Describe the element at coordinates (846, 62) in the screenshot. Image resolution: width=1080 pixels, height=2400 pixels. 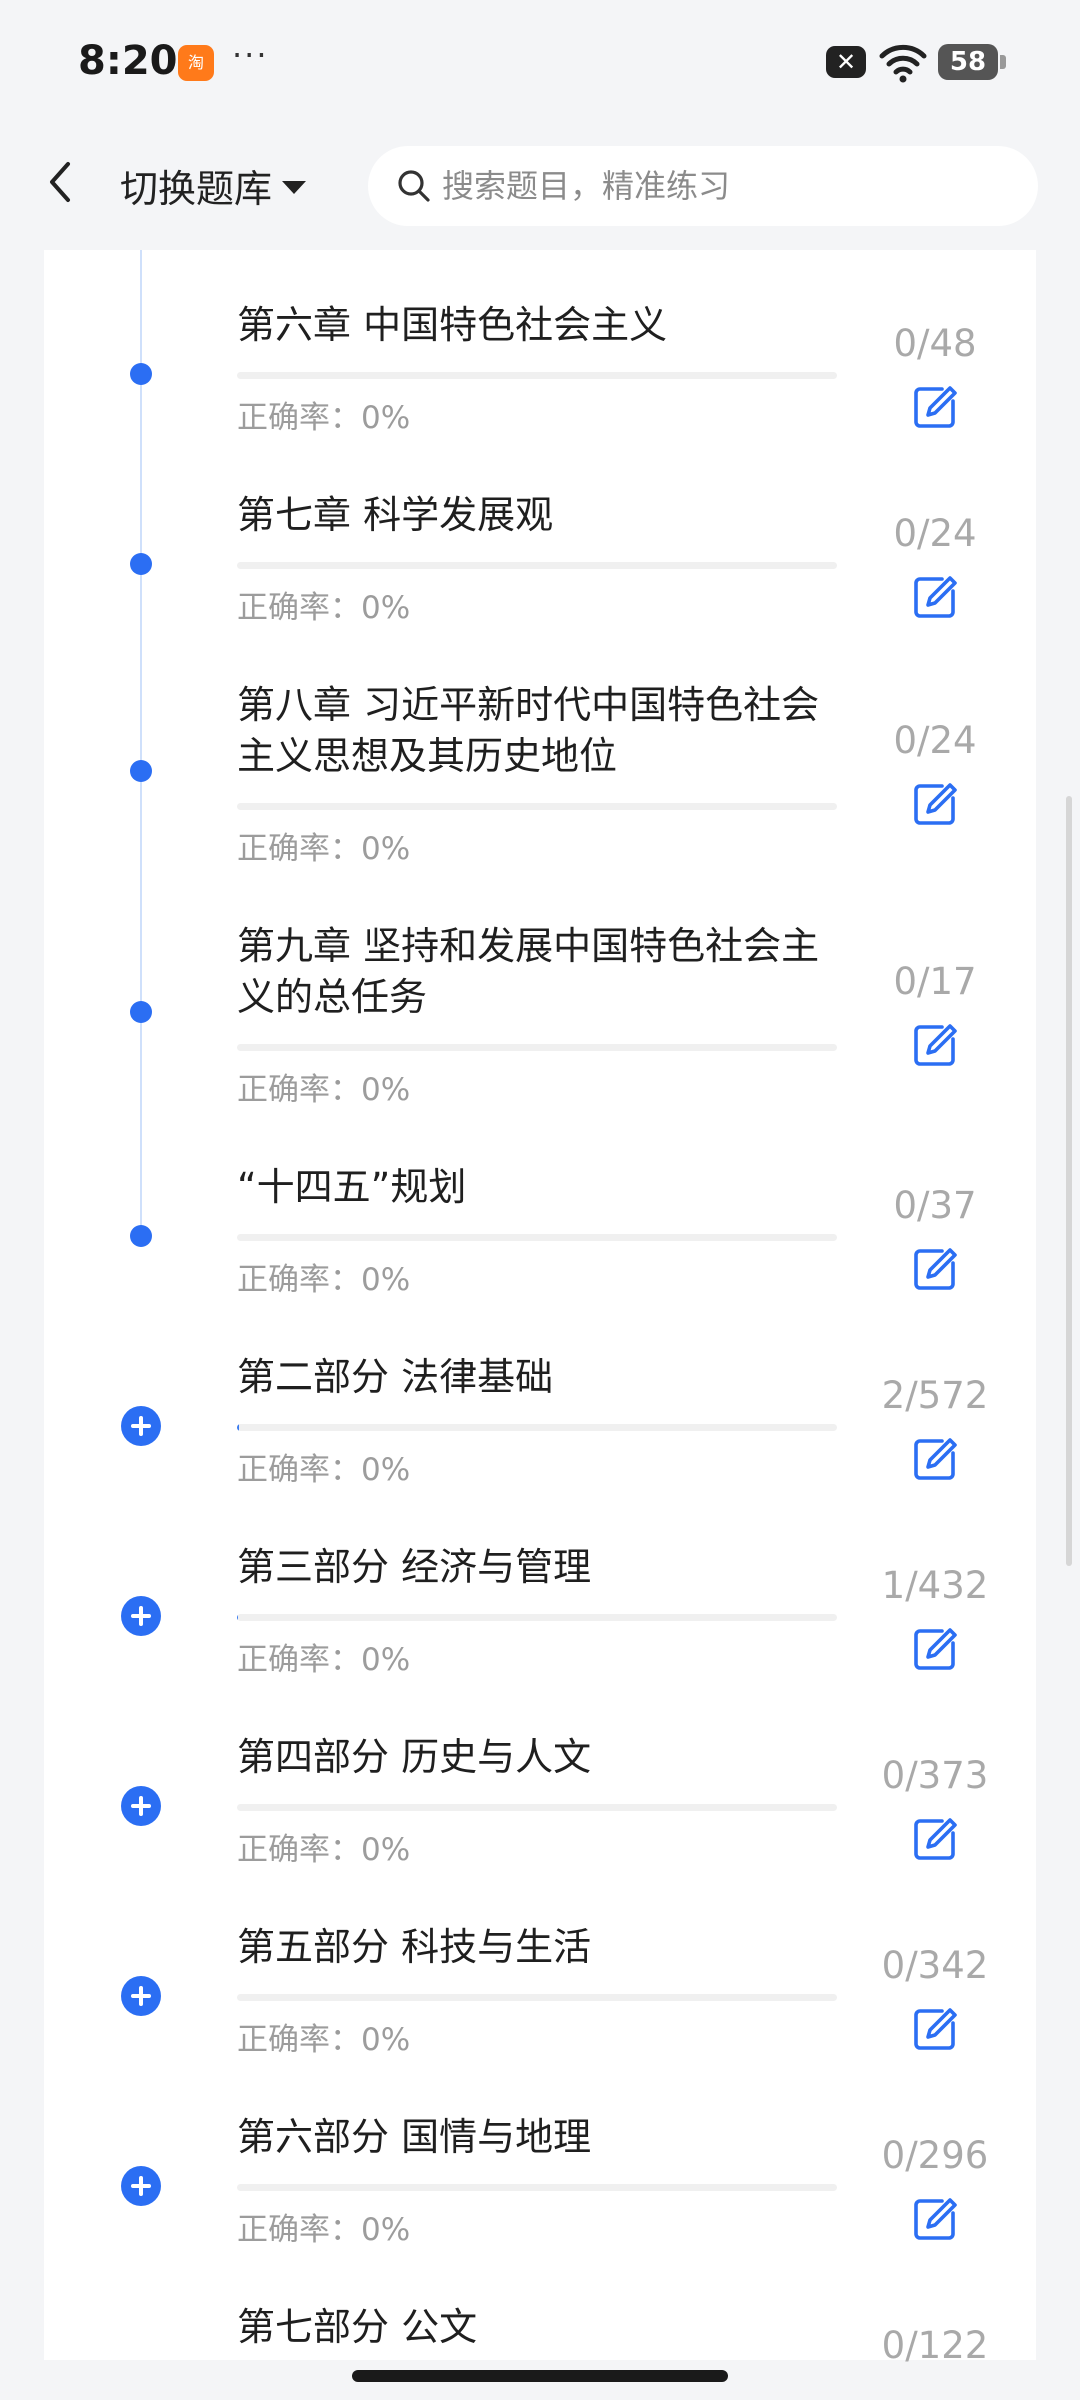
I see `no-sim-icon: ✕` at that location.